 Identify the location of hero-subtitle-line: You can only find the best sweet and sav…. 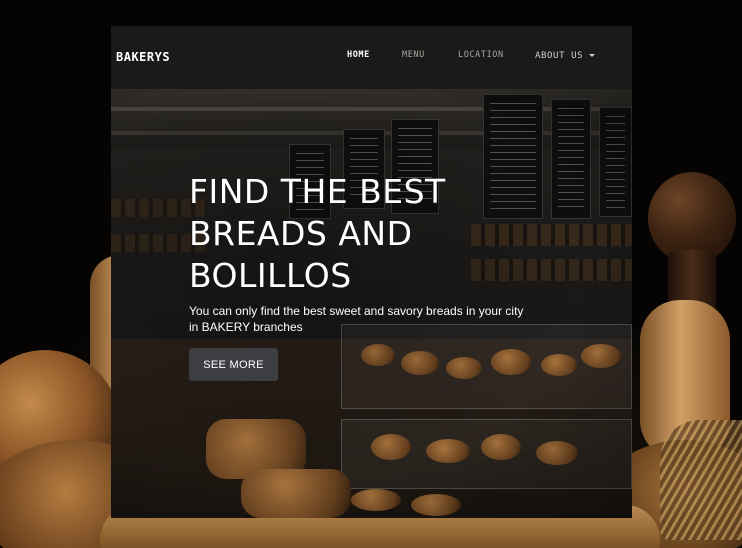
(356, 311).